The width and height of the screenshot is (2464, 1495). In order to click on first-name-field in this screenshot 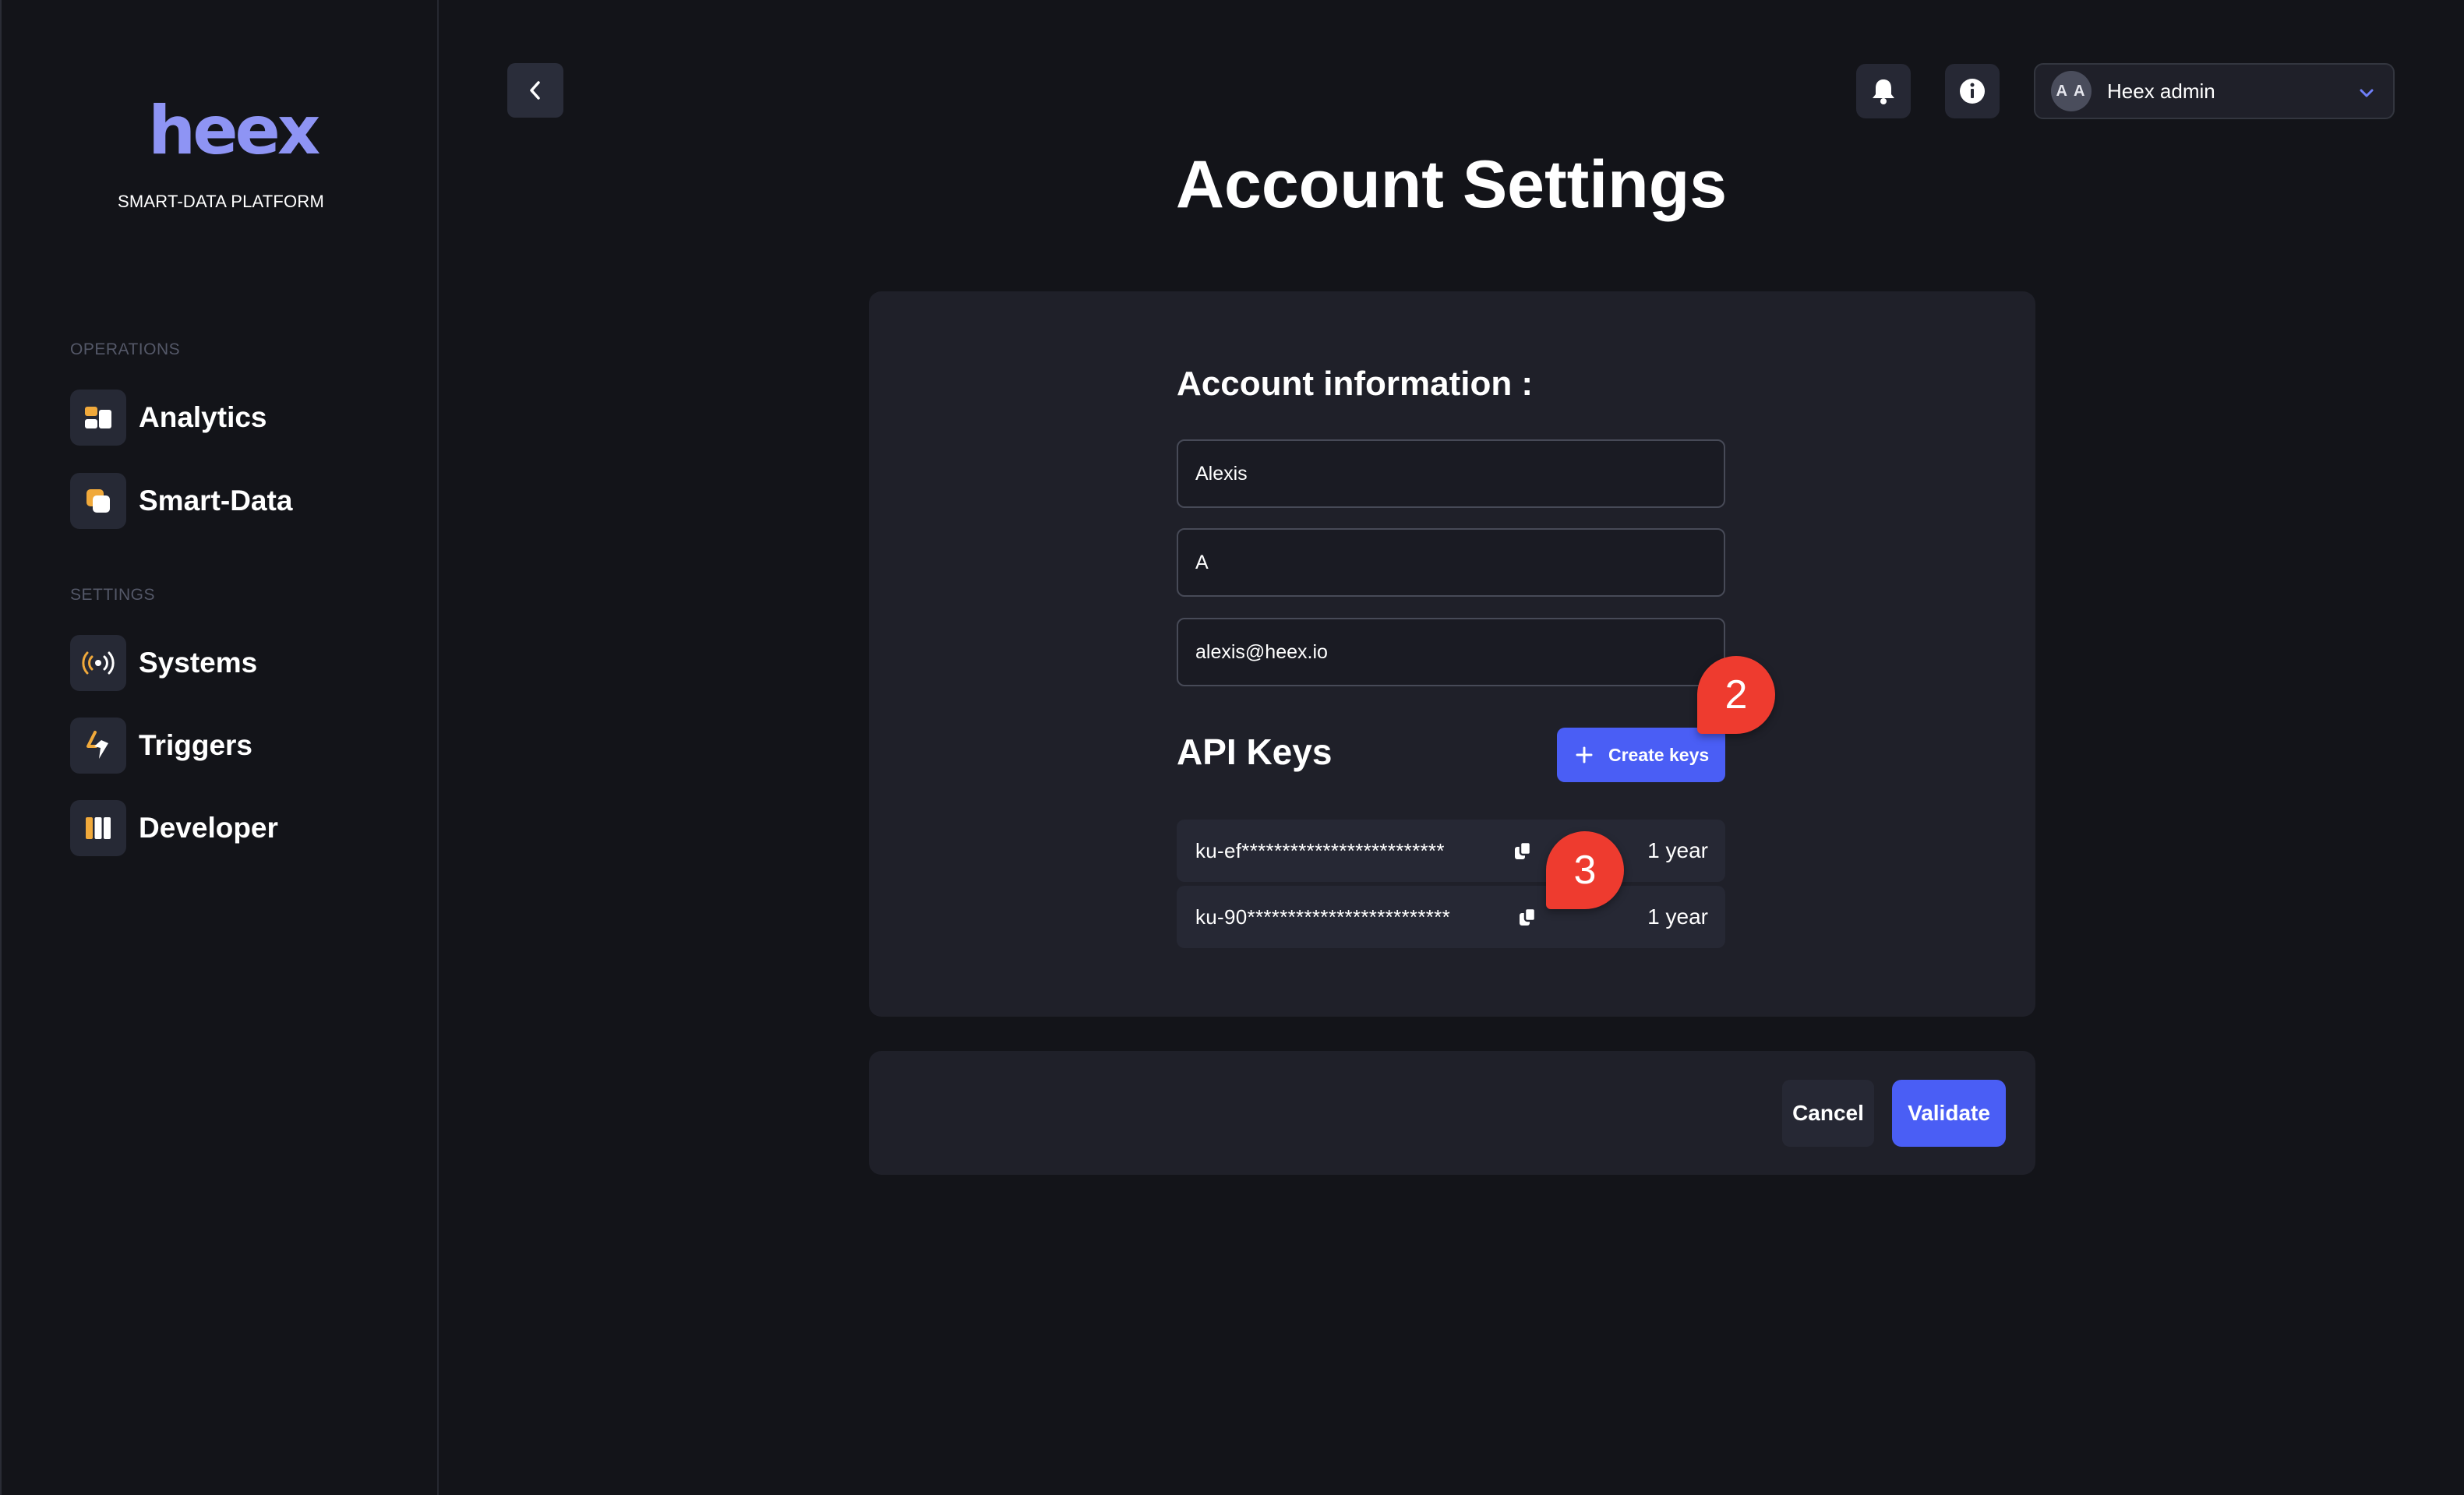, I will do `click(1451, 473)`.